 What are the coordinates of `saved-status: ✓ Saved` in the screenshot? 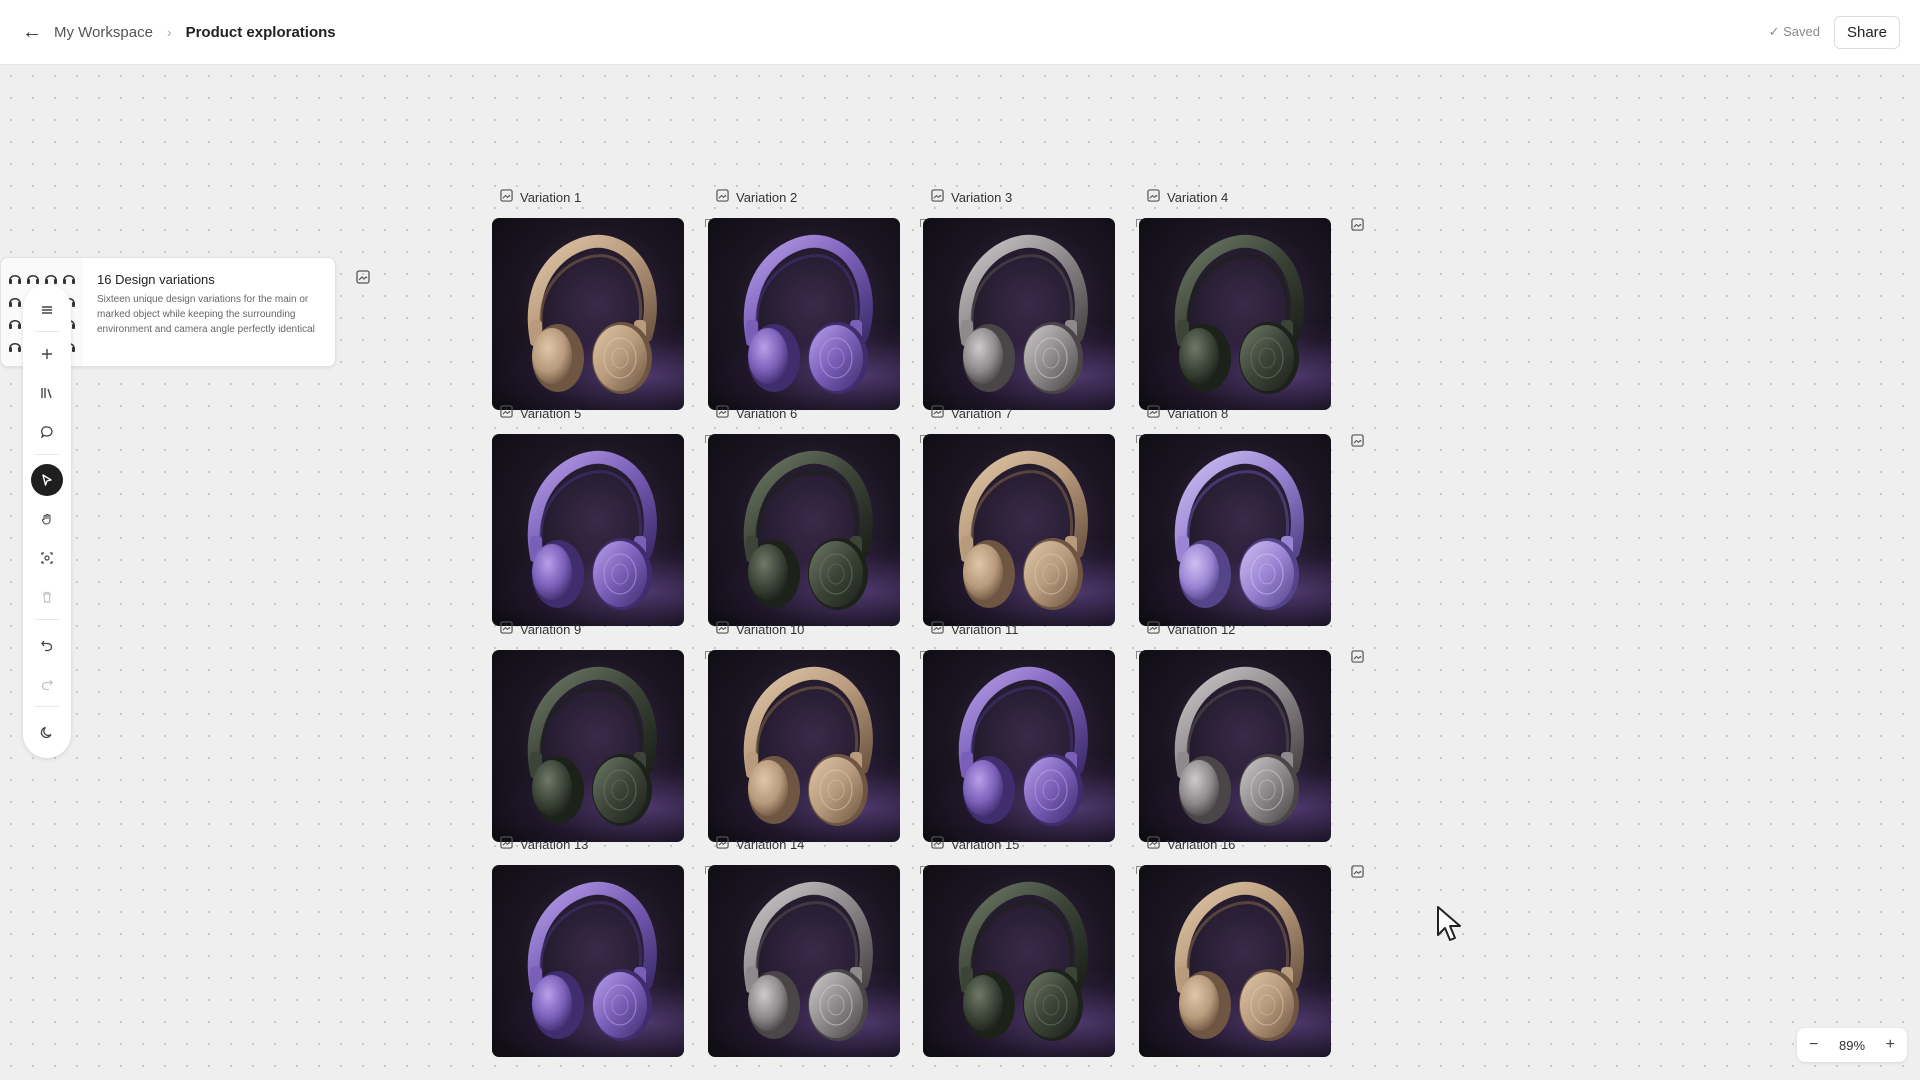 It's located at (1794, 31).